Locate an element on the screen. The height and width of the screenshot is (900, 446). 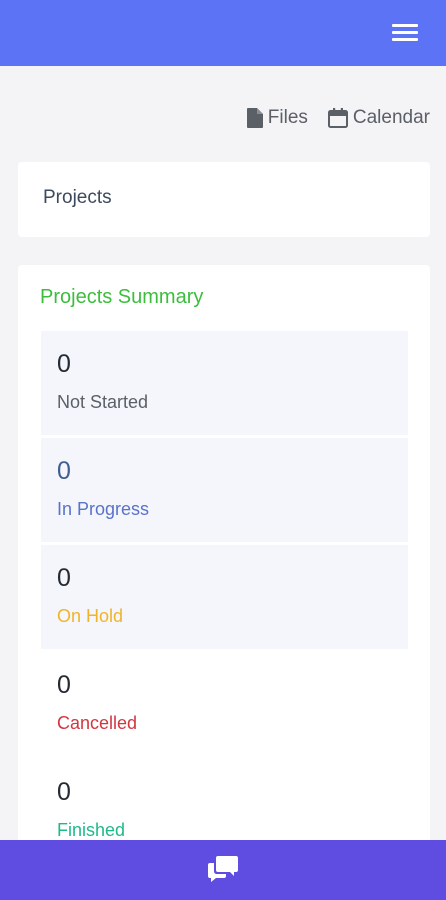
calendar-link: Calendar is located at coordinates (378, 118).